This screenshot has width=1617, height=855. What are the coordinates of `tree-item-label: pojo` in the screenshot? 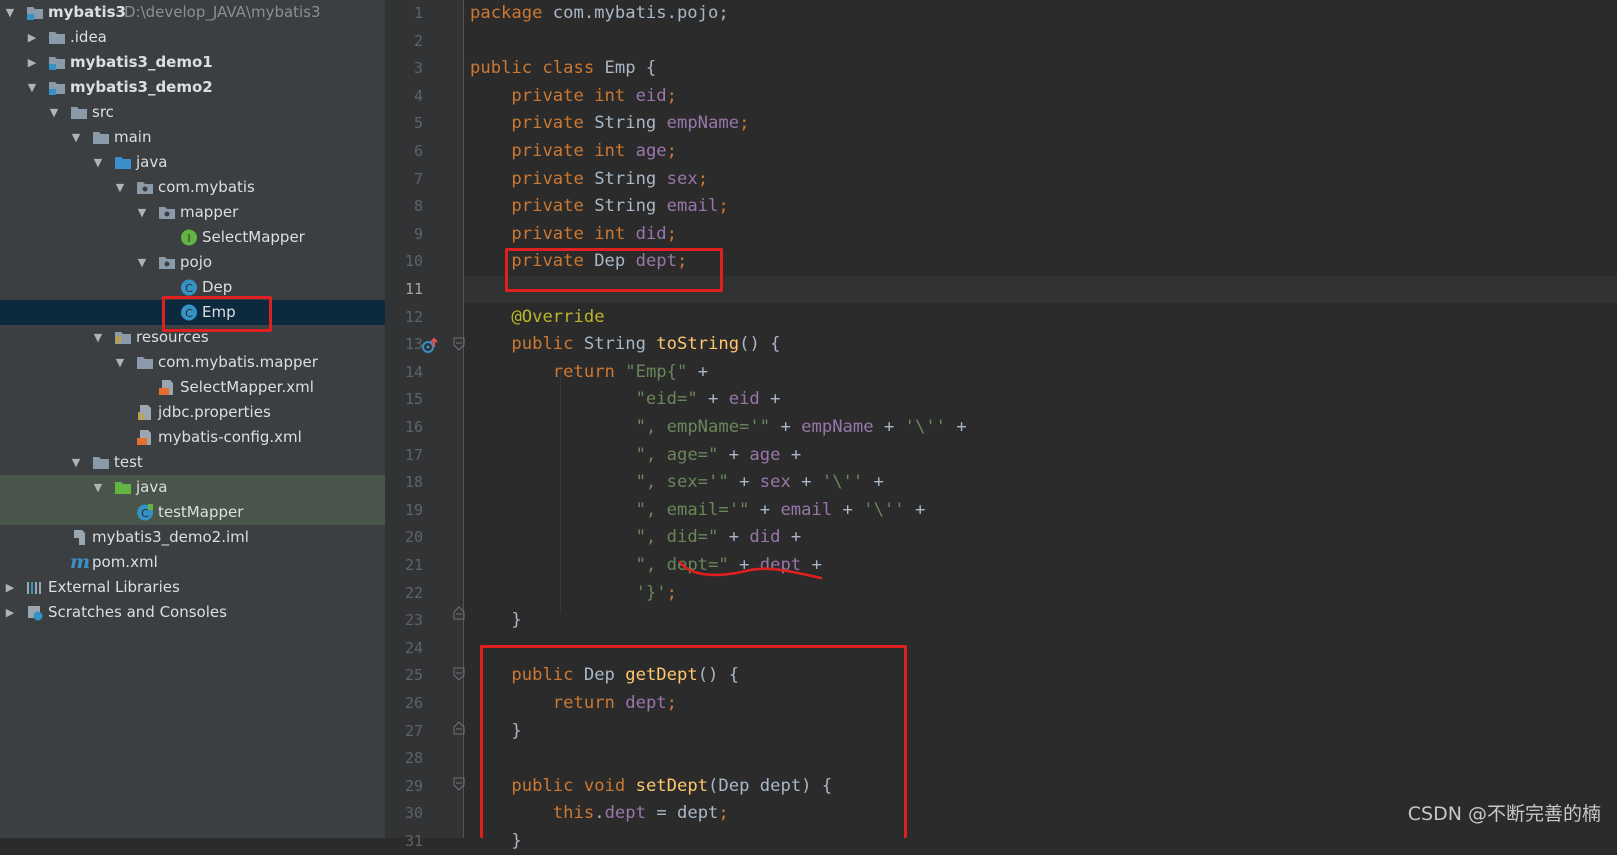 It's located at (196, 262).